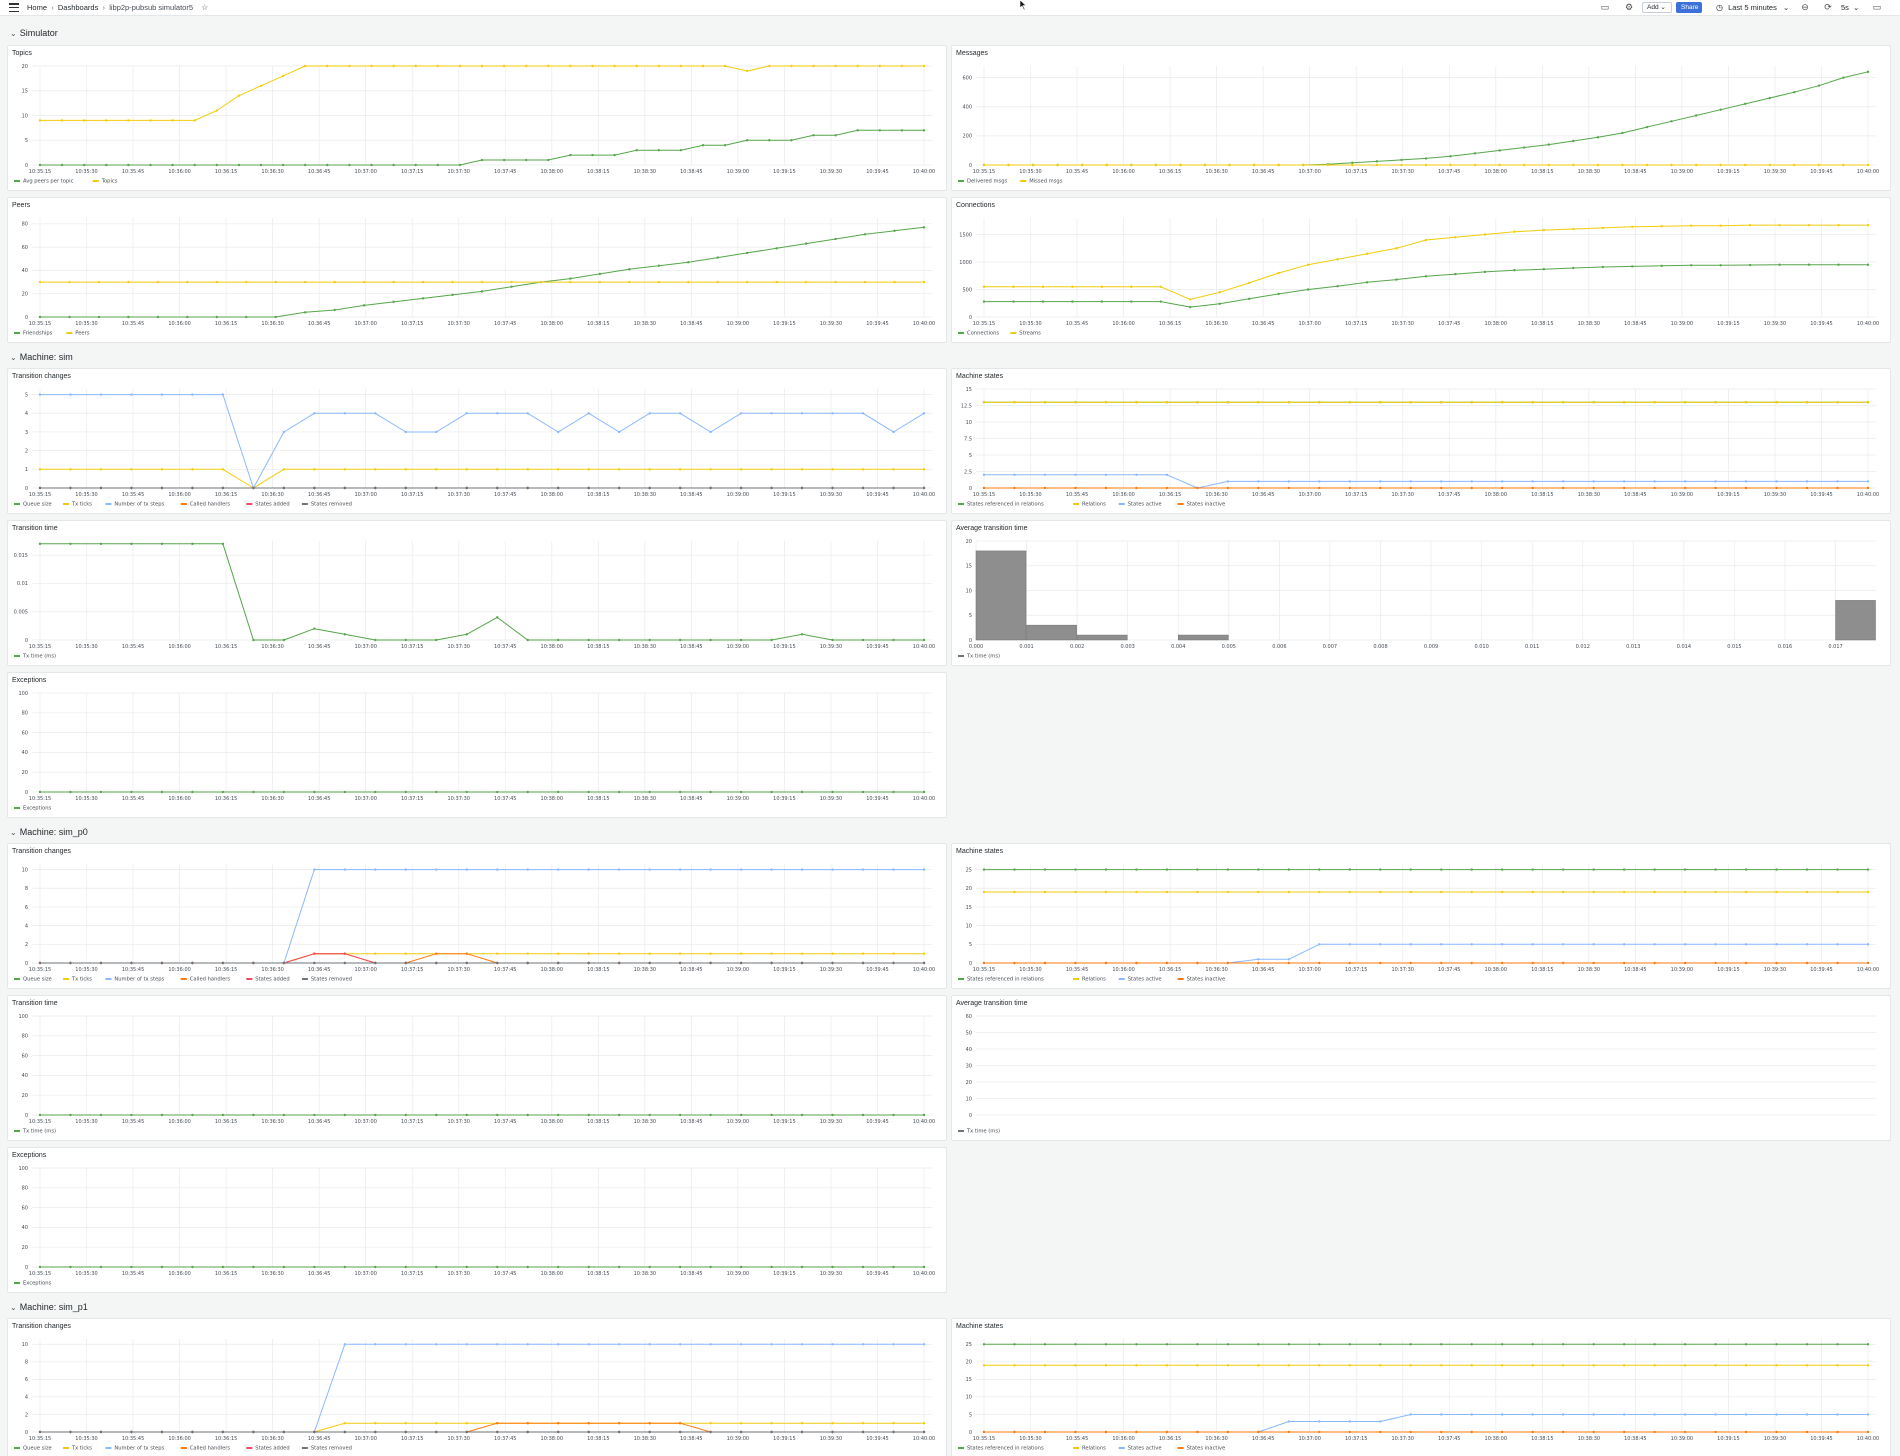 The height and width of the screenshot is (1456, 1900). Describe the element at coordinates (78, 7) in the screenshot. I see `breadcrumb-dashboards: Dashboards` at that location.